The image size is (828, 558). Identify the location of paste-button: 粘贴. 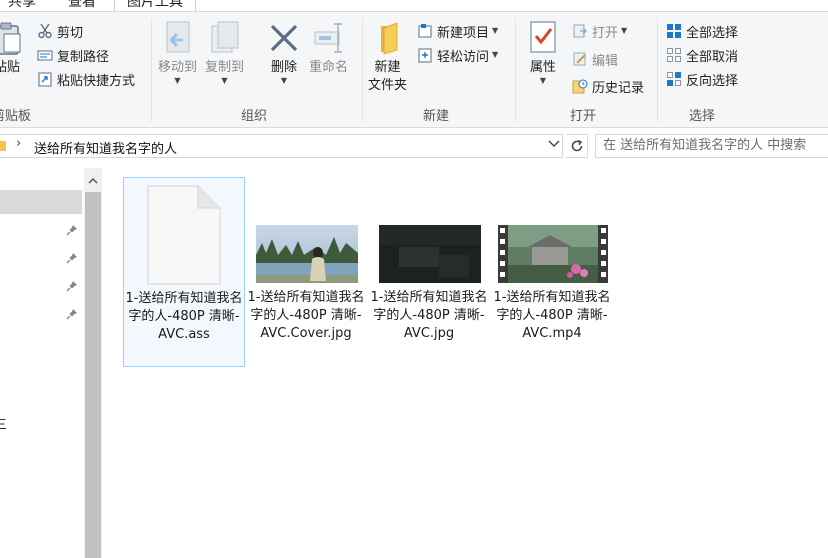
(11, 49).